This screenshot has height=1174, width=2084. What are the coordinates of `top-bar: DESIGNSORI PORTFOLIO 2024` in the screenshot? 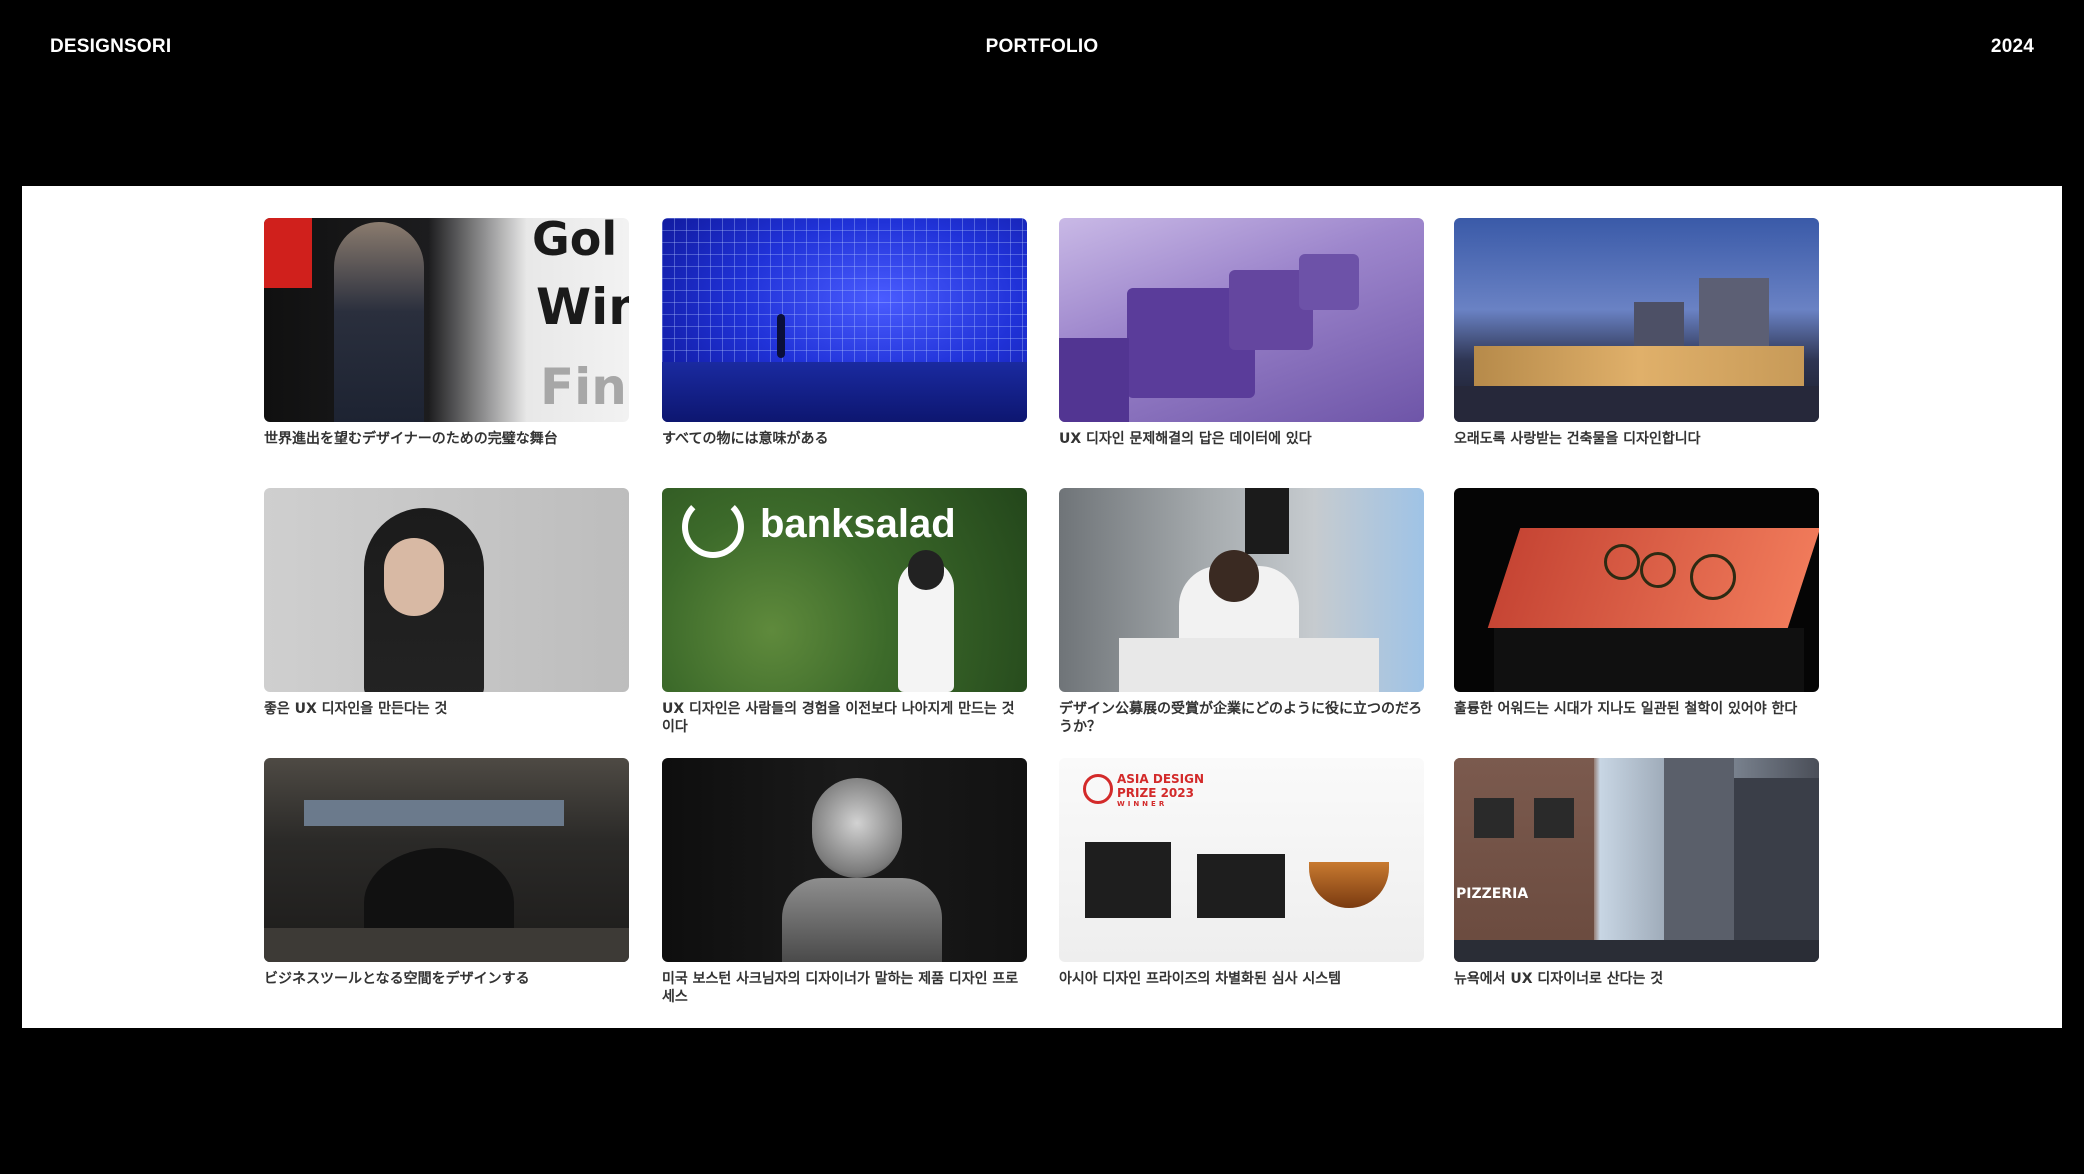 It's located at (1042, 50).